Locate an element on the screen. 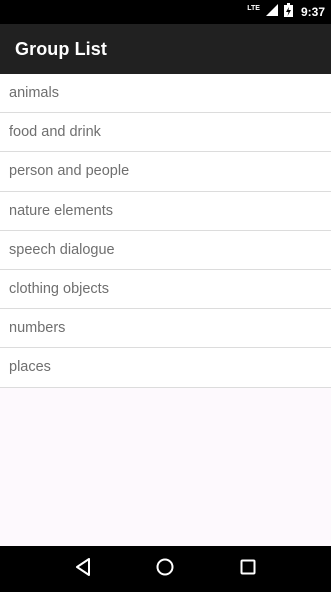 Image resolution: width=331 pixels, height=592 pixels. signal-icon is located at coordinates (271, 12).